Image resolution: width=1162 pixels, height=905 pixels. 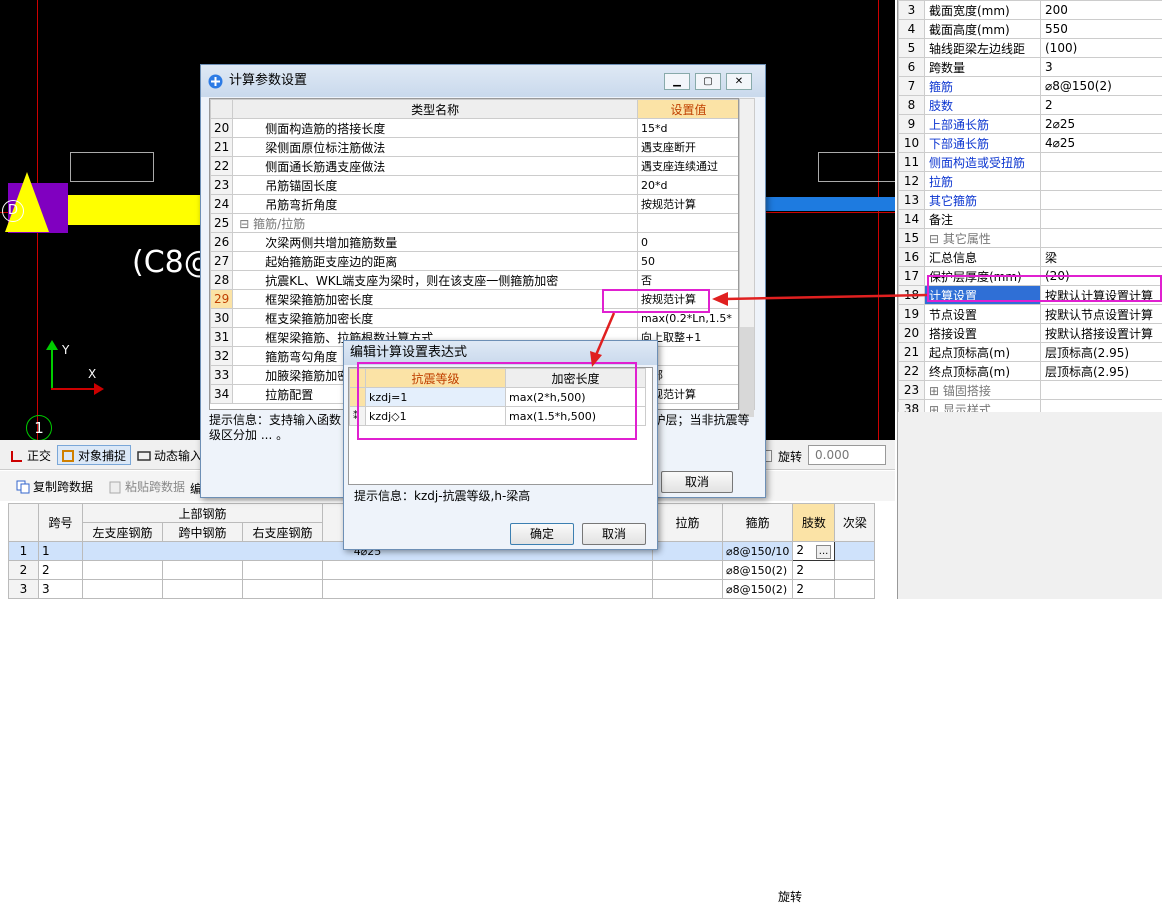 What do you see at coordinates (689, 204) in the screenshot?
I see `param-value: 按规范计算` at bounding box center [689, 204].